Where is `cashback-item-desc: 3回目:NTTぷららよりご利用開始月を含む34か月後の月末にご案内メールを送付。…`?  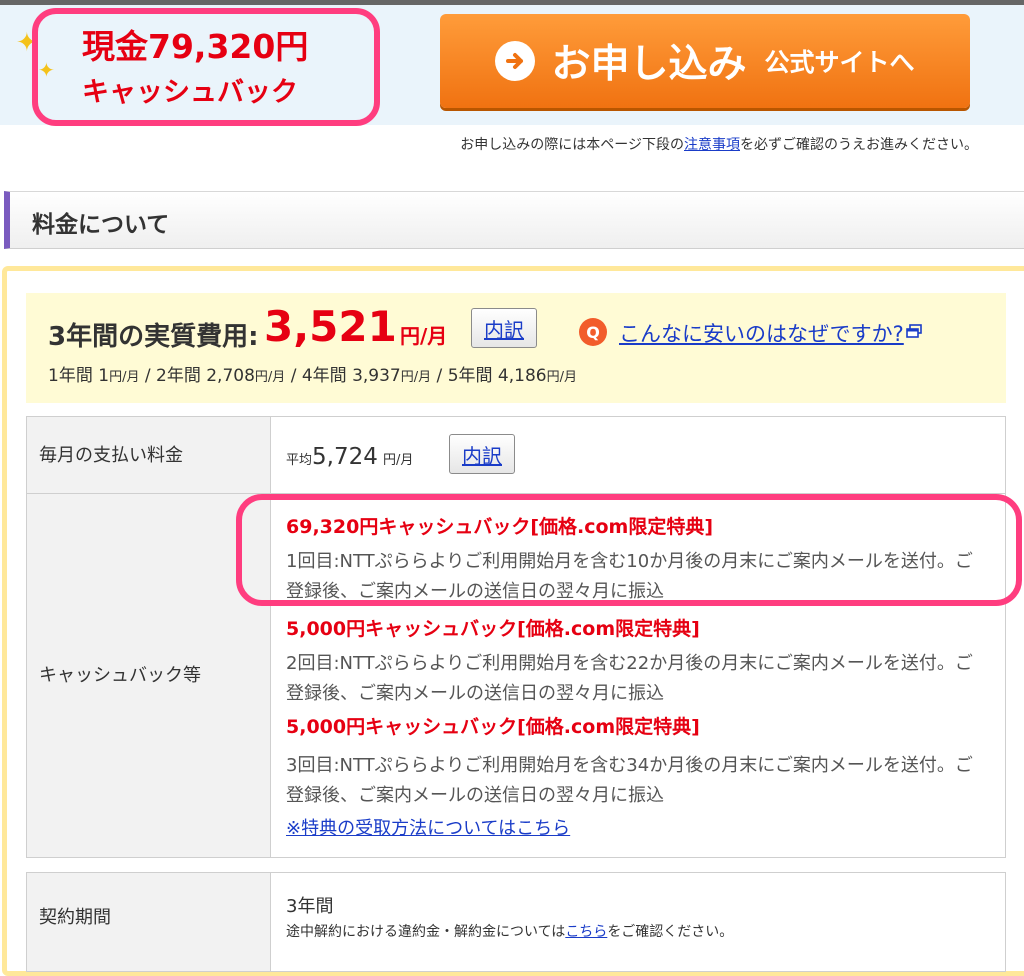
cashback-item-desc: 3回目:NTTぷららよりご利用開始月を含む34か月後の月末にご案内メールを送付。… is located at coordinates (629, 780).